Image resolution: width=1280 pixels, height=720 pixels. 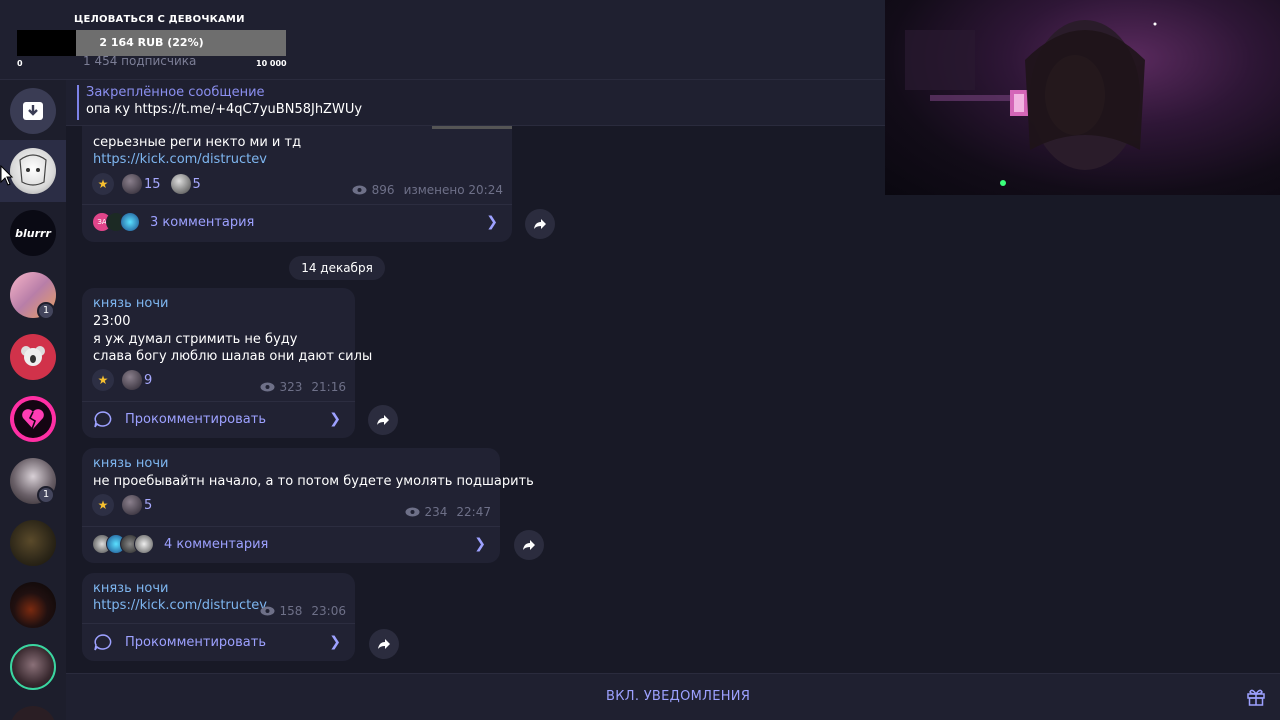 I want to click on channel-anime-avatar, so click(x=33, y=171).